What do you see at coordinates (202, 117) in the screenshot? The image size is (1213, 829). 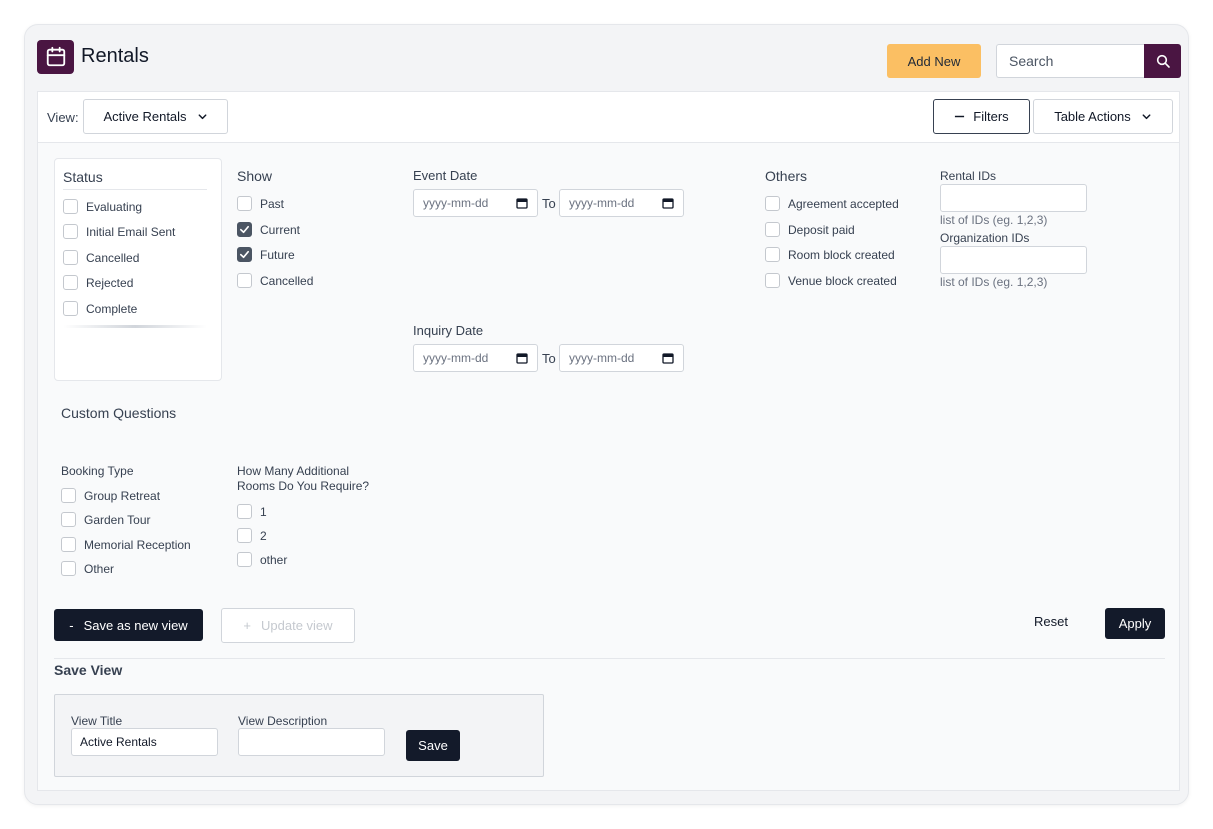 I see `chevron-down-icon` at bounding box center [202, 117].